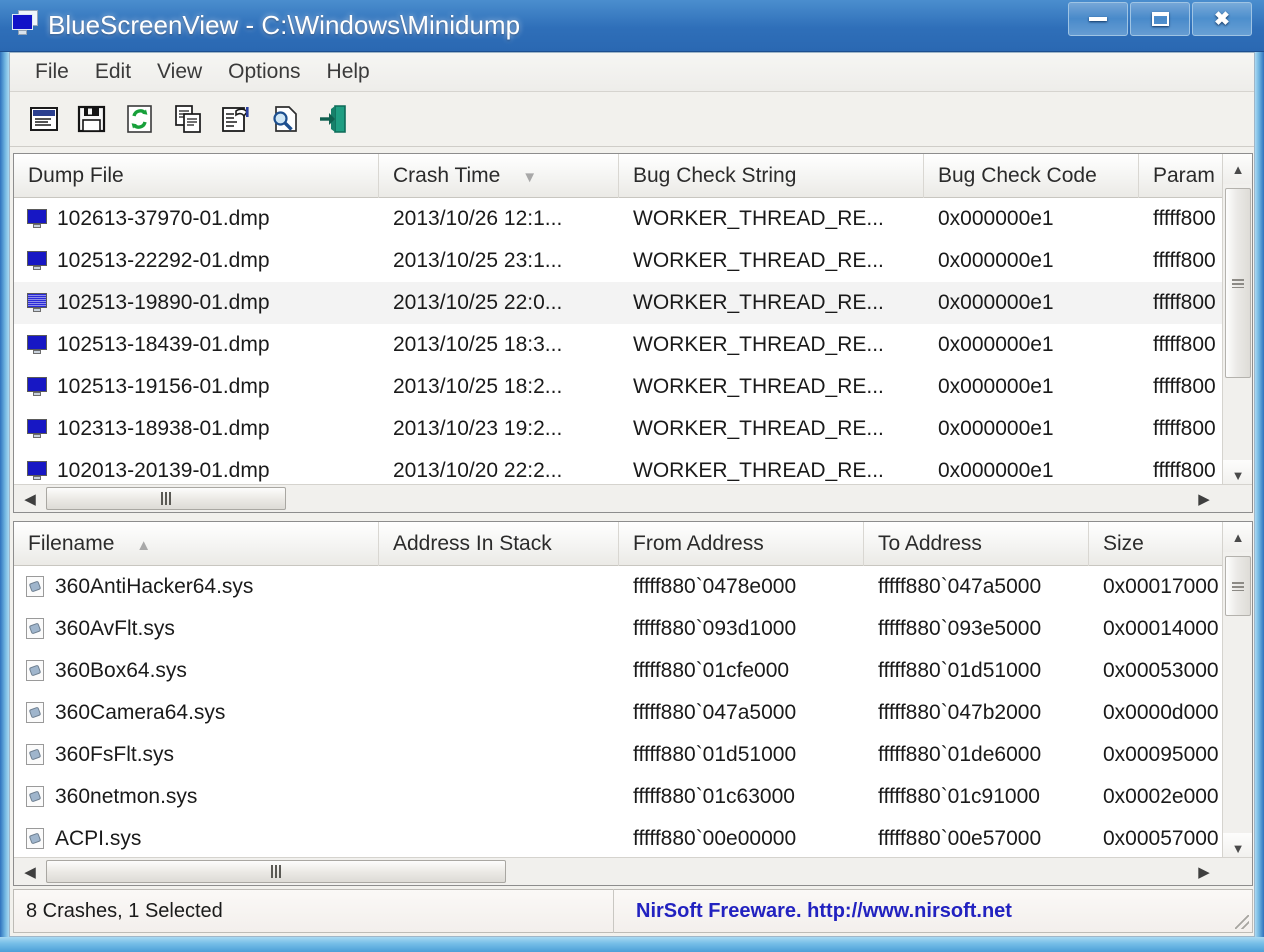 This screenshot has height=952, width=1264. I want to click on menu-item-view: View, so click(179, 72).